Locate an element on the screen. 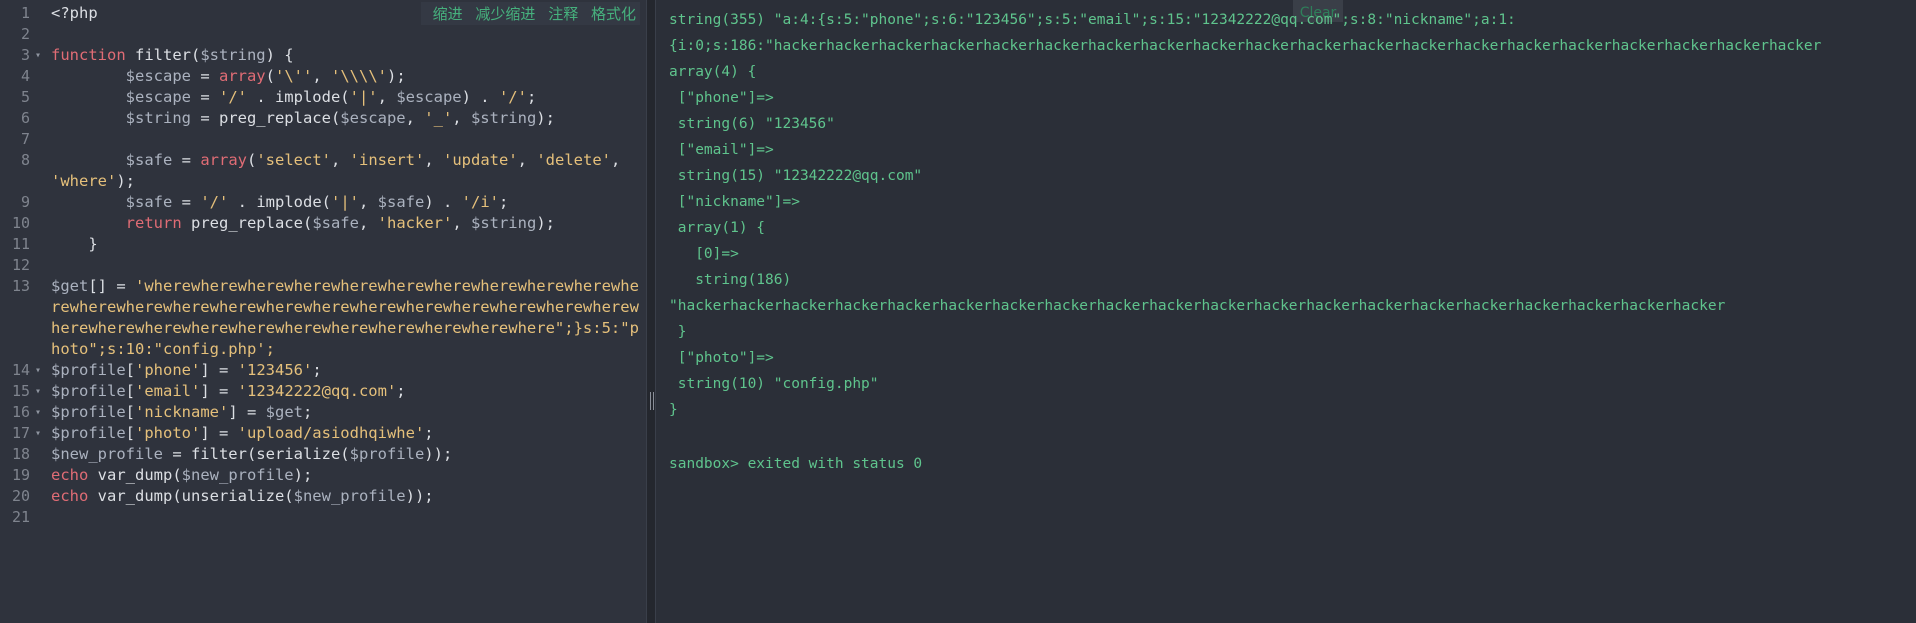 This screenshot has height=623, width=1916. code-token: 'photo' is located at coordinates (168, 433).